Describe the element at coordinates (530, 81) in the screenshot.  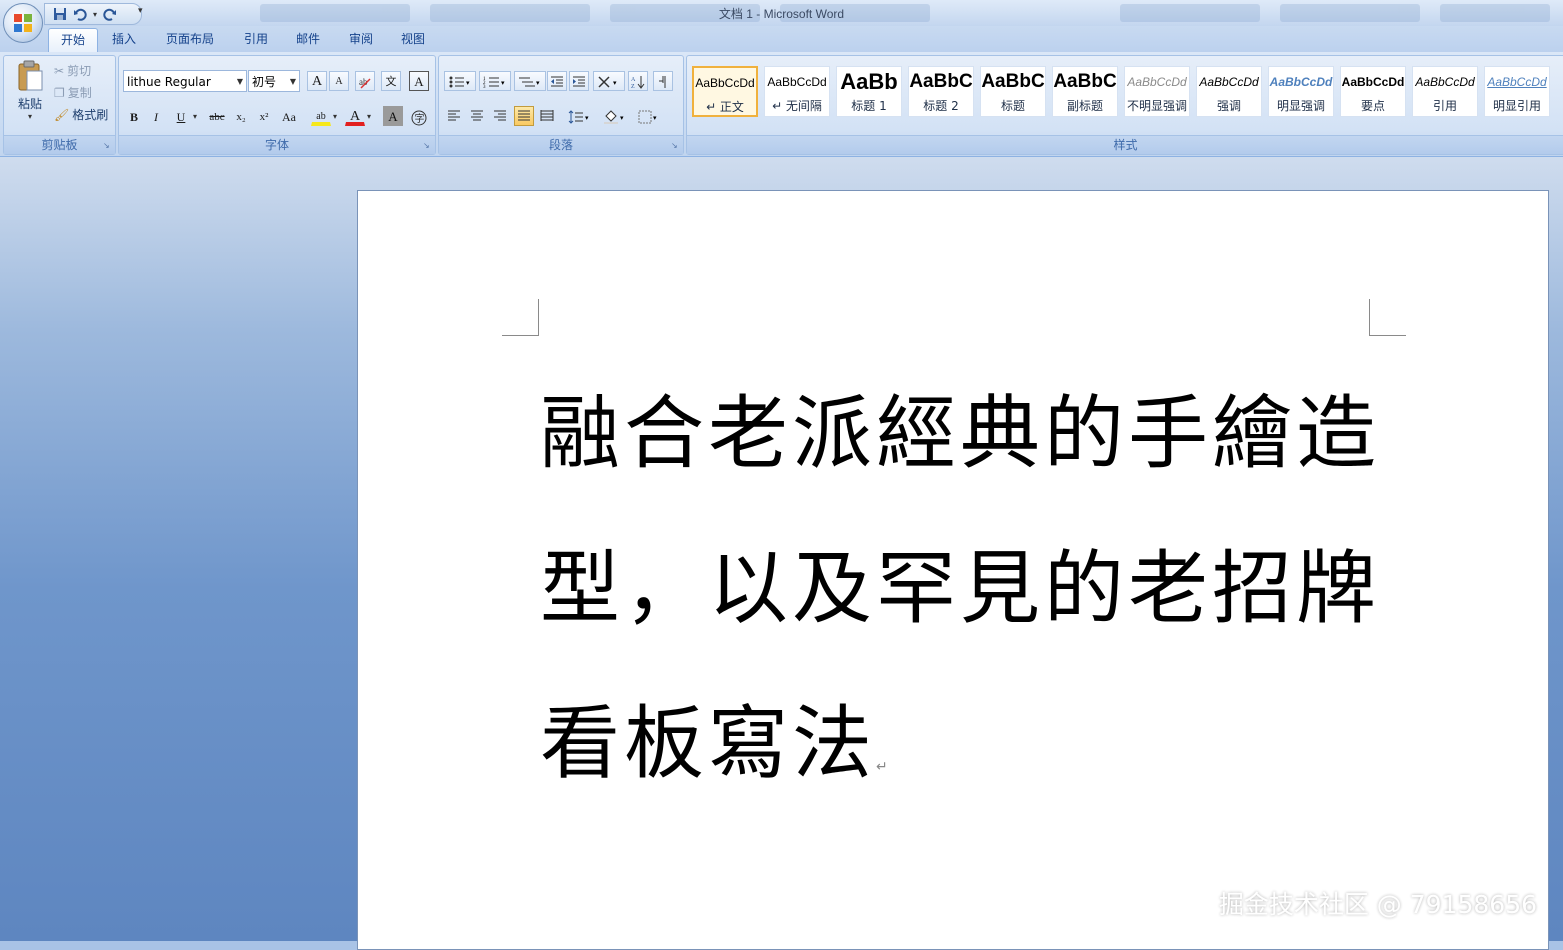
I see `multilevel-list-button: ▾` at that location.